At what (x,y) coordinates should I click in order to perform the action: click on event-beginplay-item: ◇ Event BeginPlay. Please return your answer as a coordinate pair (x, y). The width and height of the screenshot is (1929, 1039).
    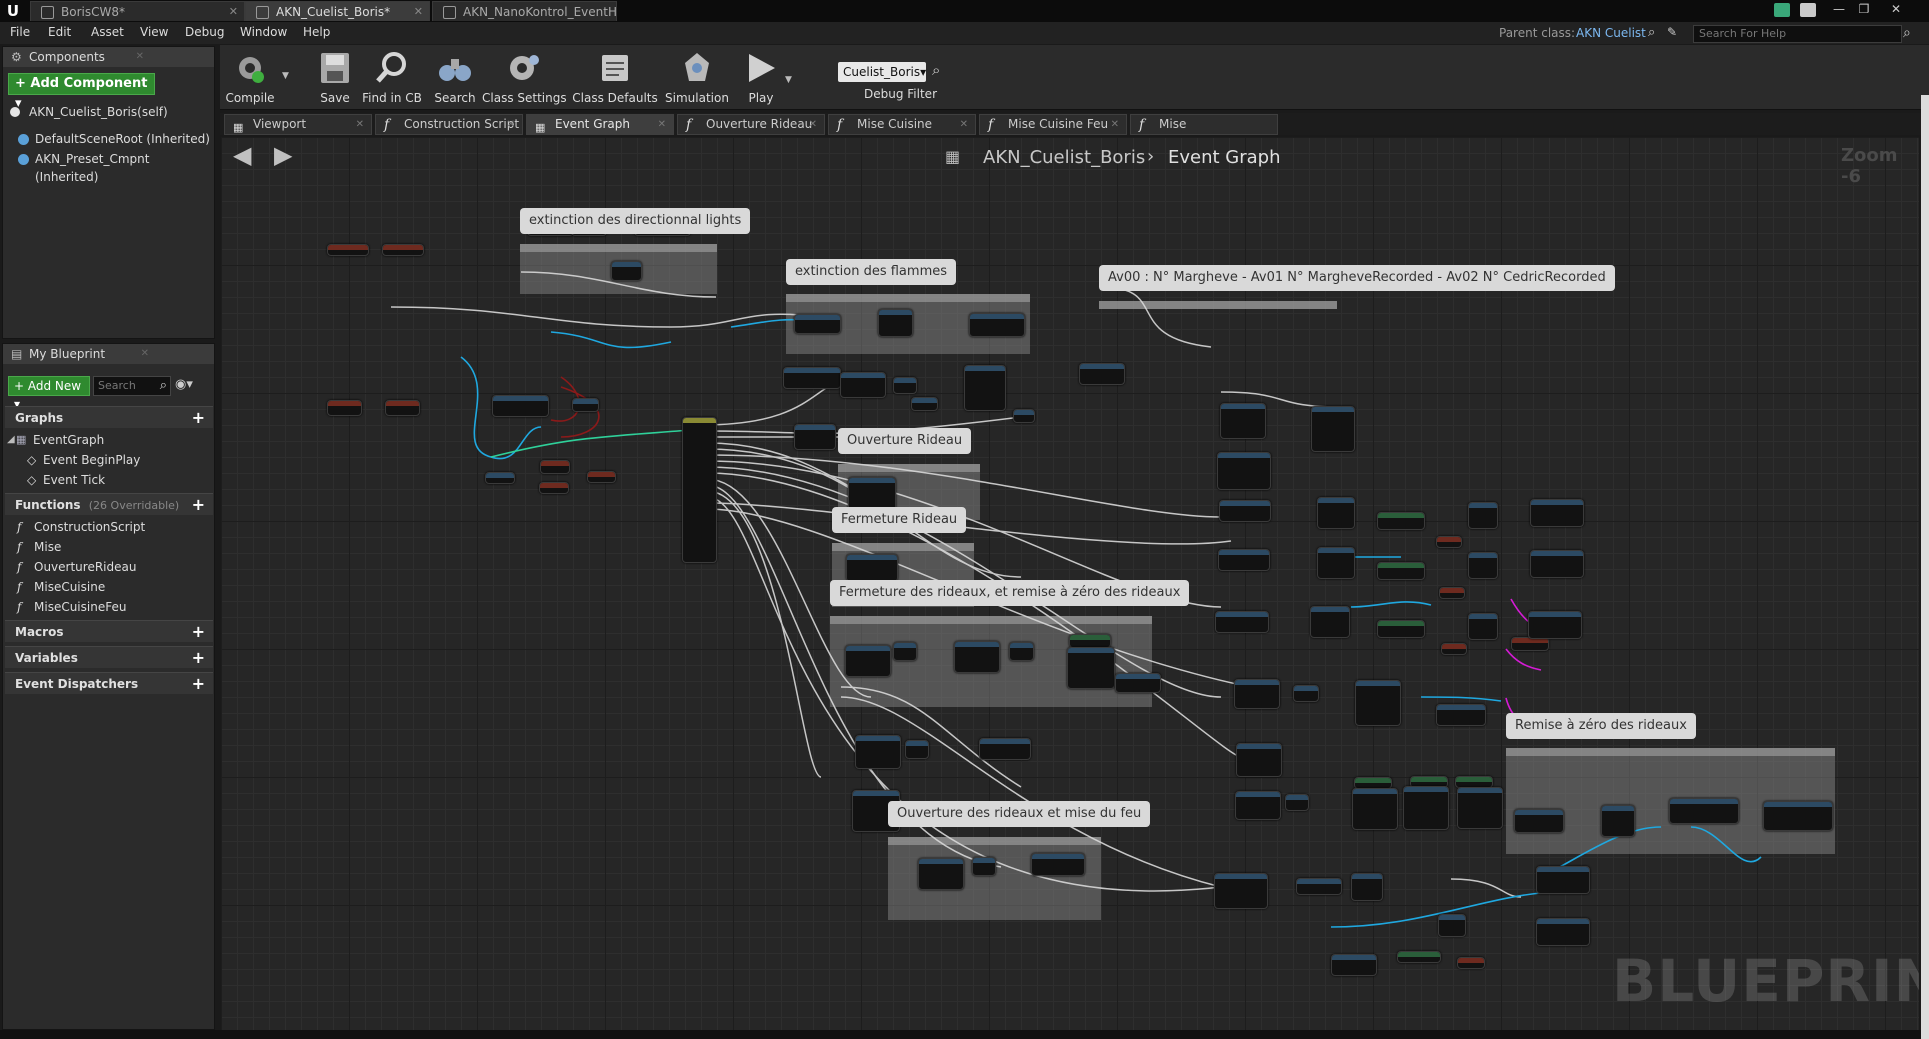
    Looking at the image, I should click on (108, 460).